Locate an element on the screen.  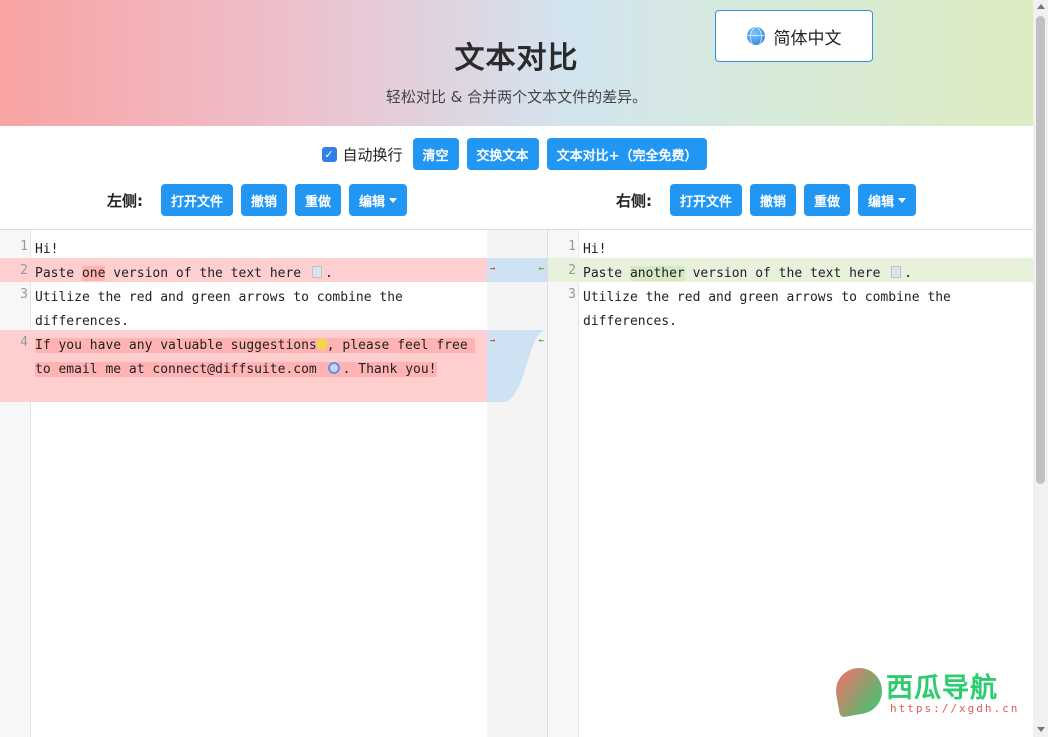
right-side-label: 右侧: is located at coordinates (634, 200).